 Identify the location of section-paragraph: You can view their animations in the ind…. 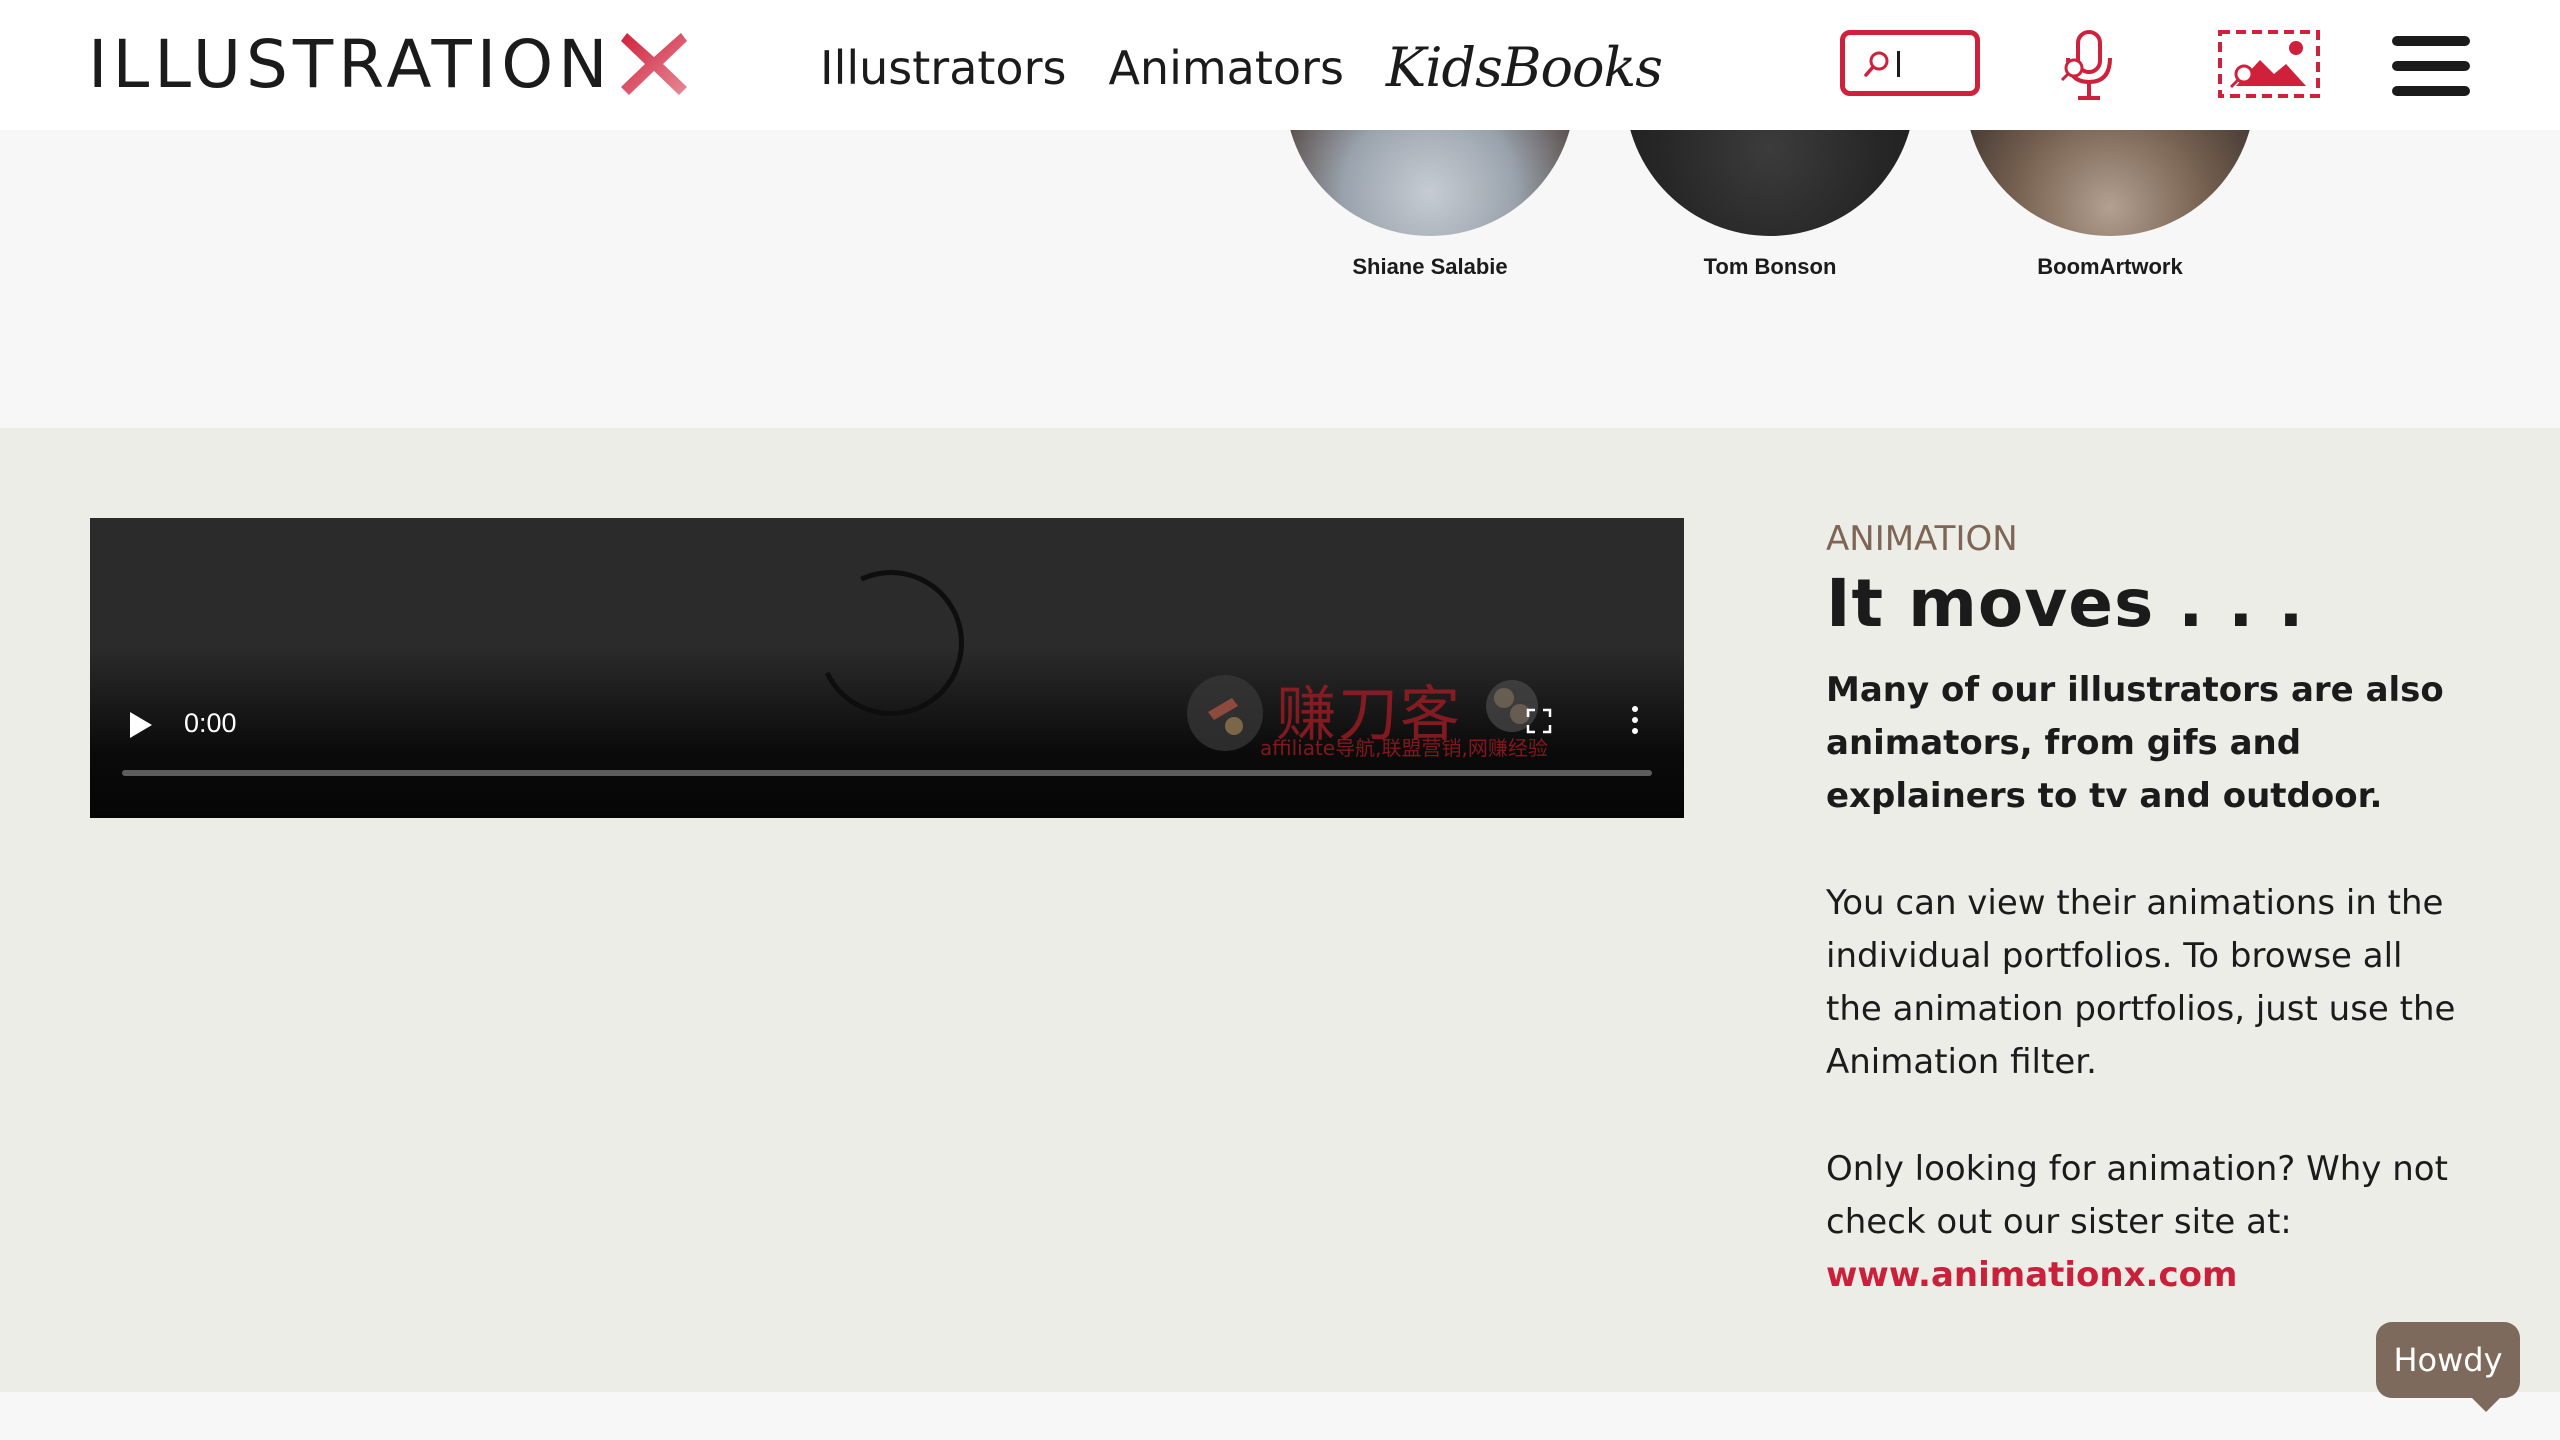
(2141, 982).